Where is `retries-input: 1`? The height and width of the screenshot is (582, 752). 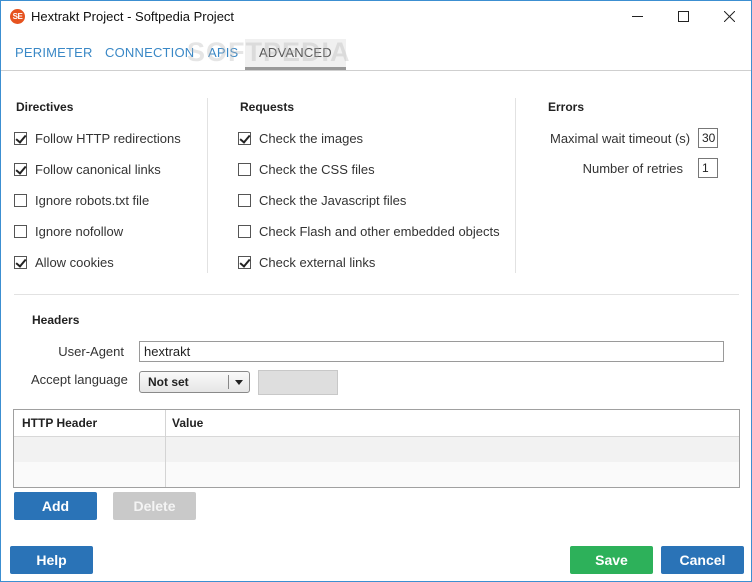
retries-input: 1 is located at coordinates (708, 168).